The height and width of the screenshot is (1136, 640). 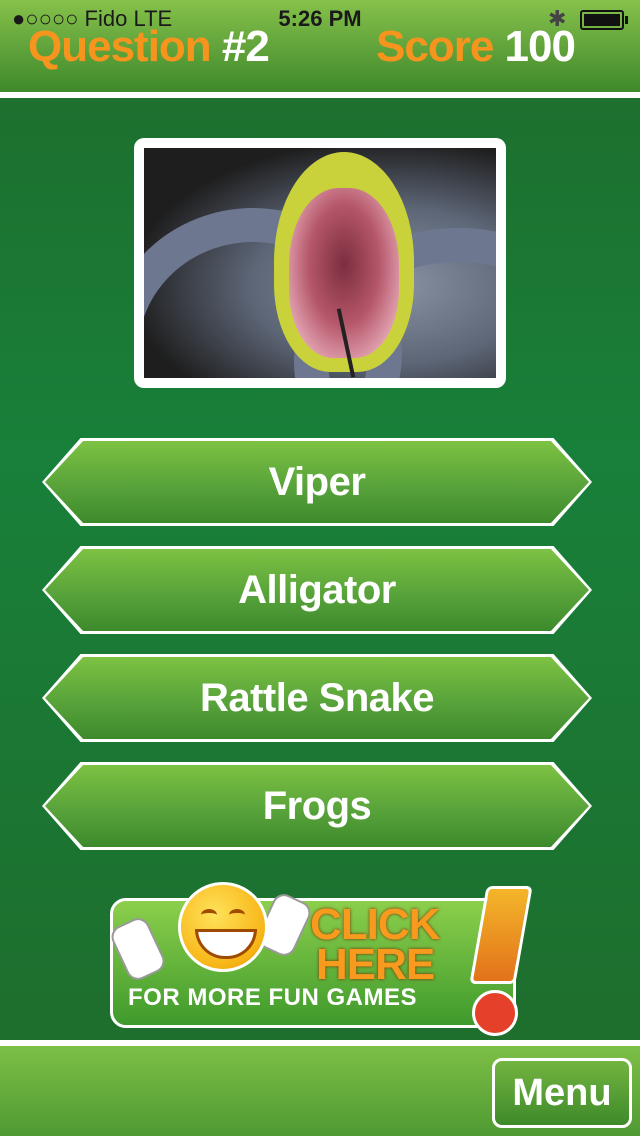 What do you see at coordinates (604, 20) in the screenshot?
I see `battery-icon` at bounding box center [604, 20].